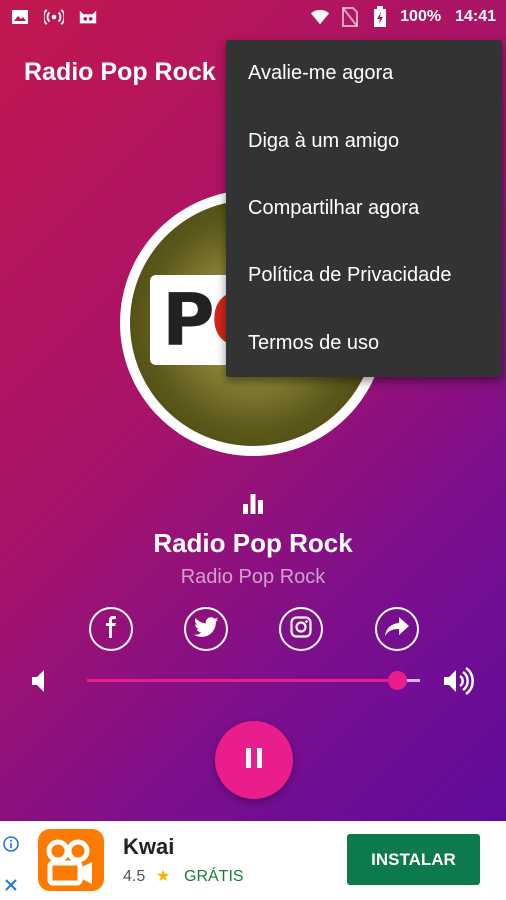 The height and width of the screenshot is (900, 506). I want to click on pause-icon, so click(254, 760).